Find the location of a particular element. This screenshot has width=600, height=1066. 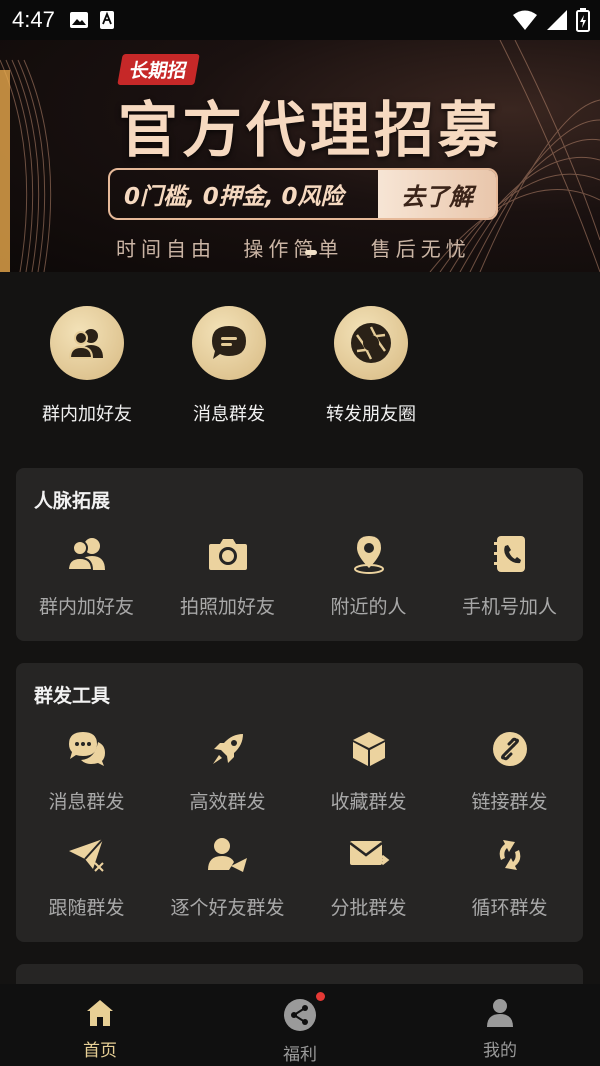

grid-item-message-broadcast: 消息群发 is located at coordinates (86, 771).